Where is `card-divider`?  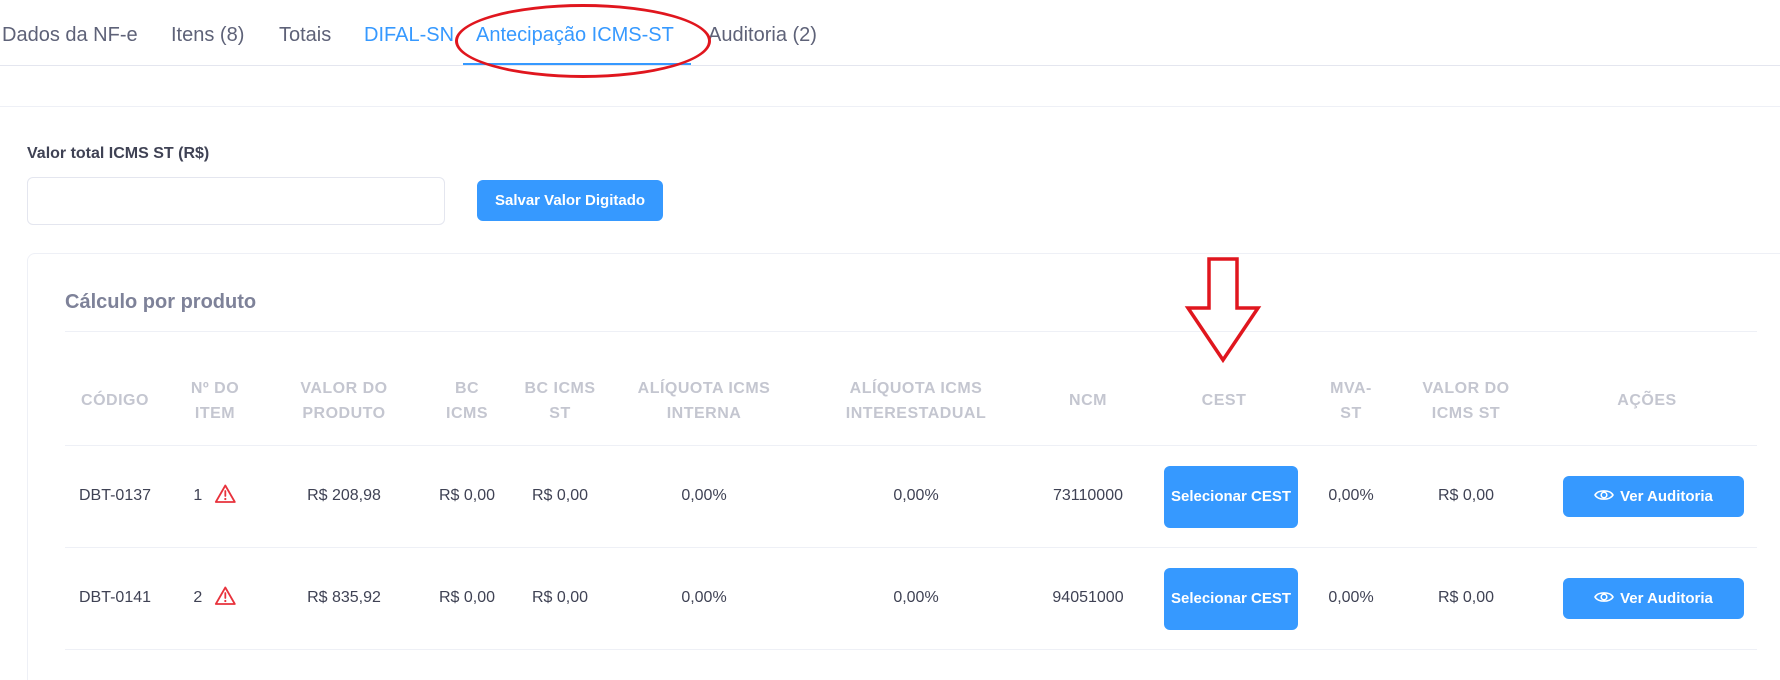
card-divider is located at coordinates (911, 331).